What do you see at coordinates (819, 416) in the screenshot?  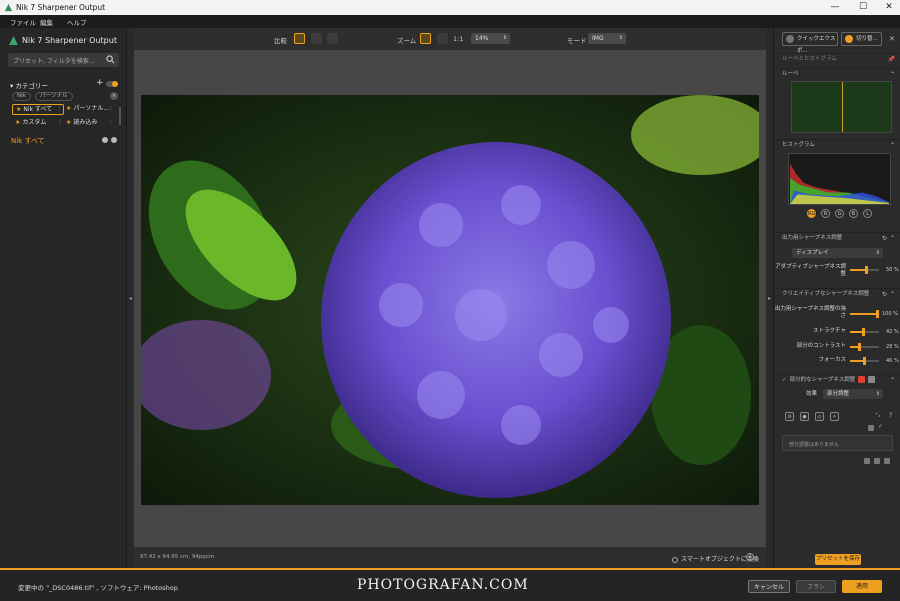 I see `shape-icon: ◇` at bounding box center [819, 416].